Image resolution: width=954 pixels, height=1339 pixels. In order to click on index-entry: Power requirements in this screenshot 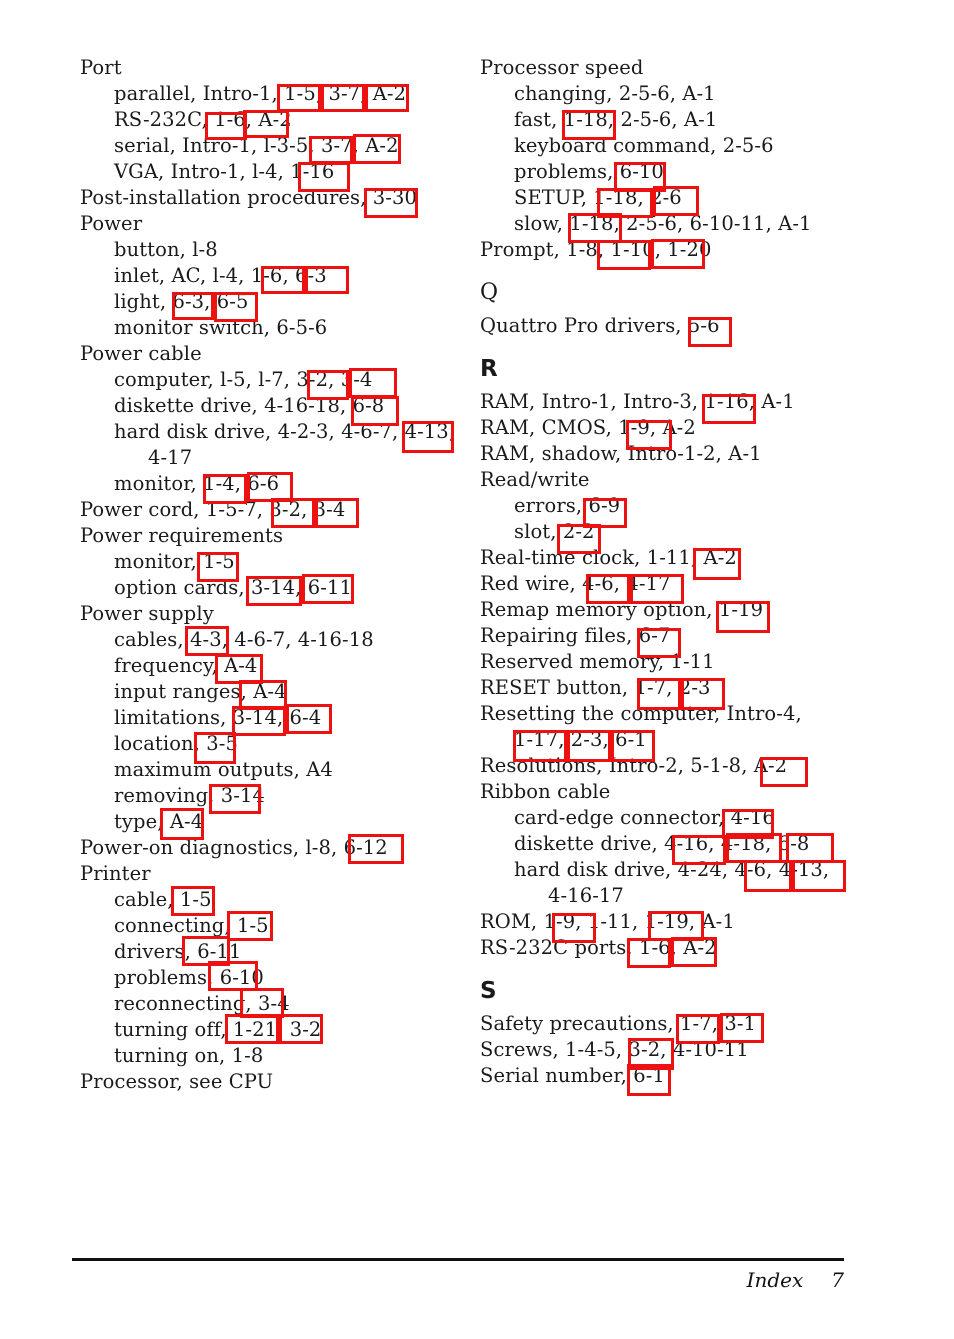, I will do `click(182, 535)`.